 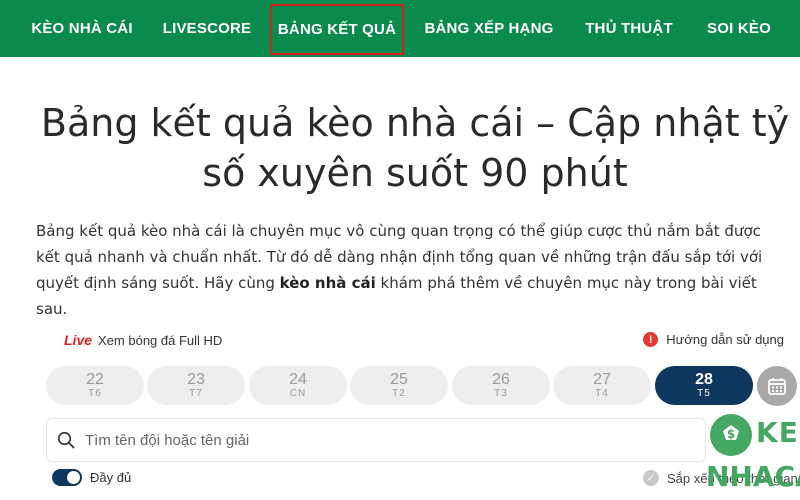 I want to click on keo-nhacai-logo: $ KEO NHACAI, so click(x=753, y=455).